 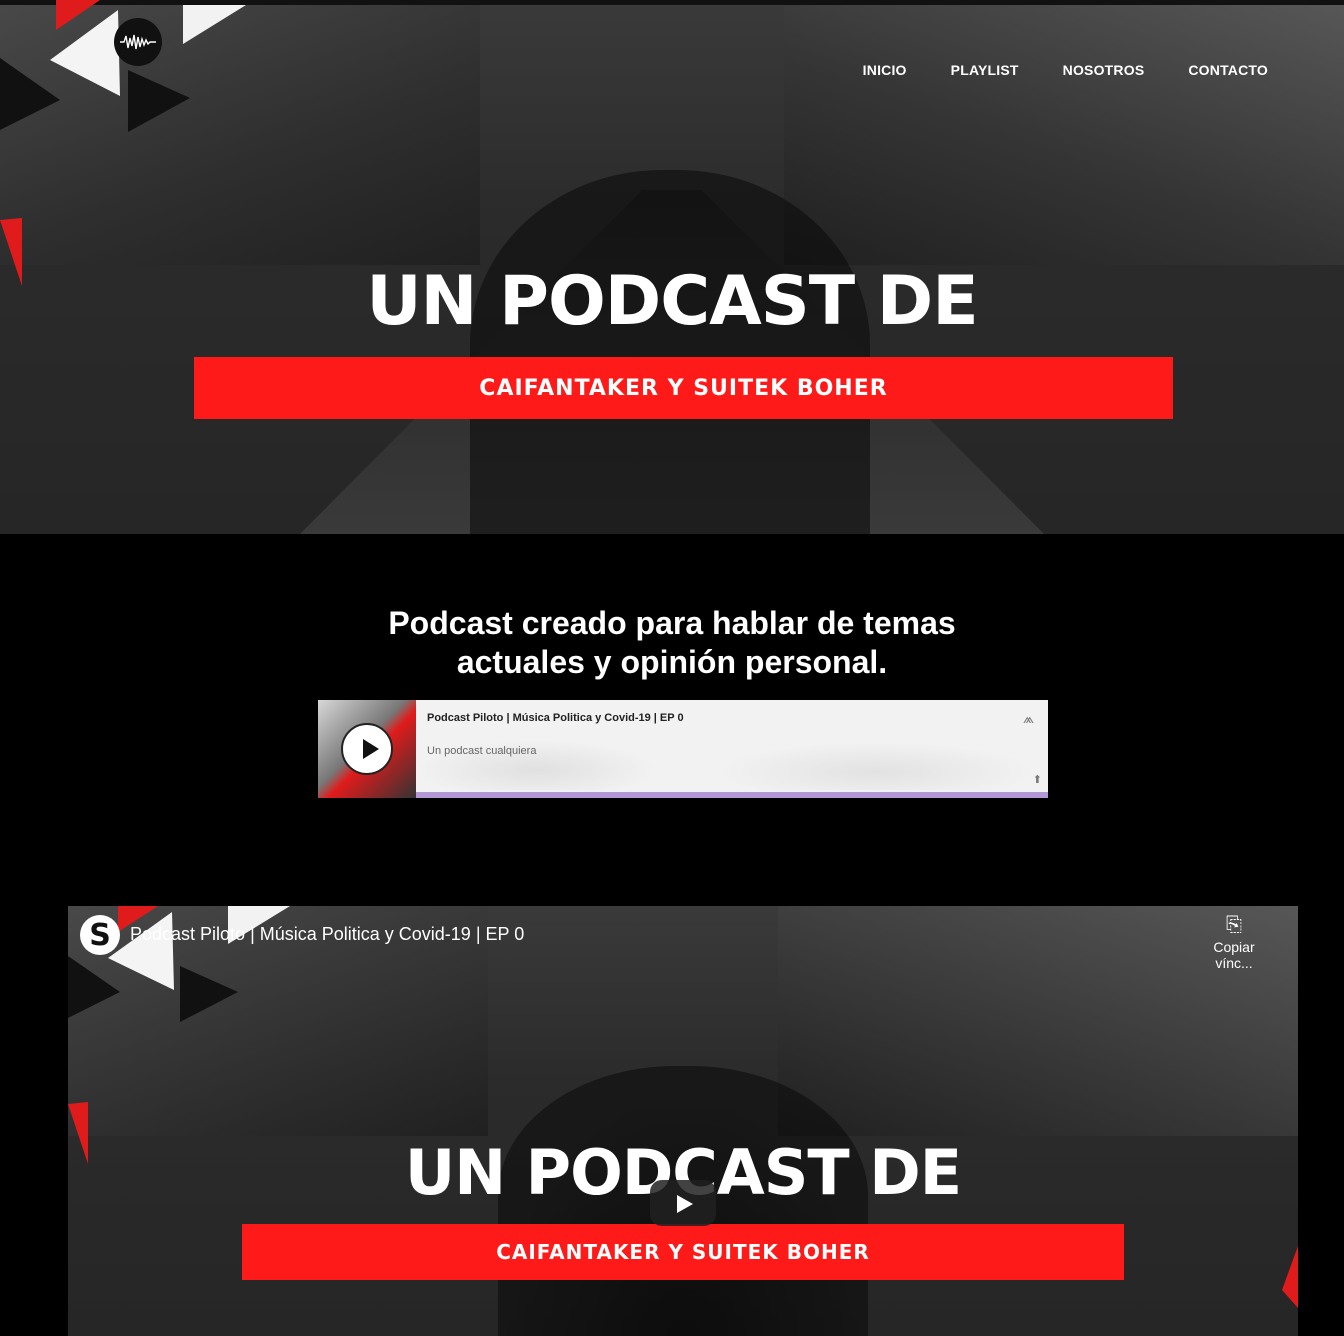 What do you see at coordinates (885, 70) in the screenshot?
I see `nav-item-inicio: INICIO` at bounding box center [885, 70].